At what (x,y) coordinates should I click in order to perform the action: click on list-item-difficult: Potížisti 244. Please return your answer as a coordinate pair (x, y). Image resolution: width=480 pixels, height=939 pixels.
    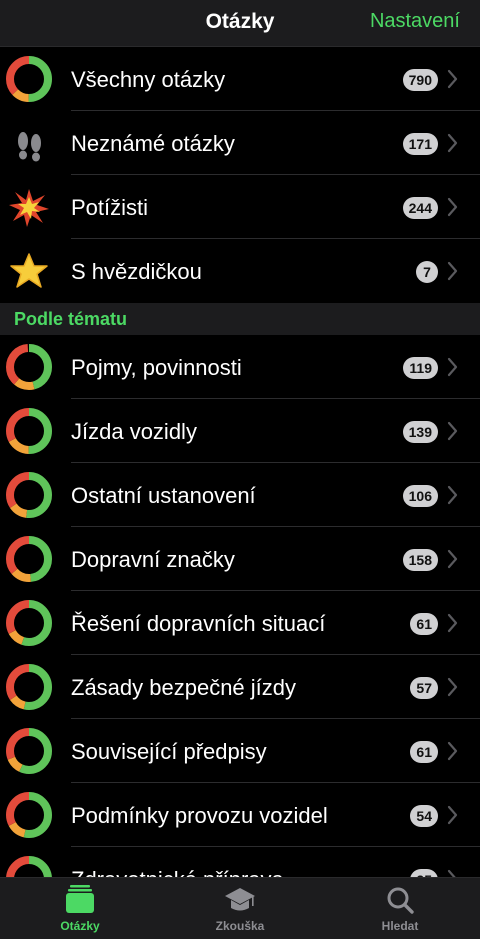
    Looking at the image, I should click on (240, 207).